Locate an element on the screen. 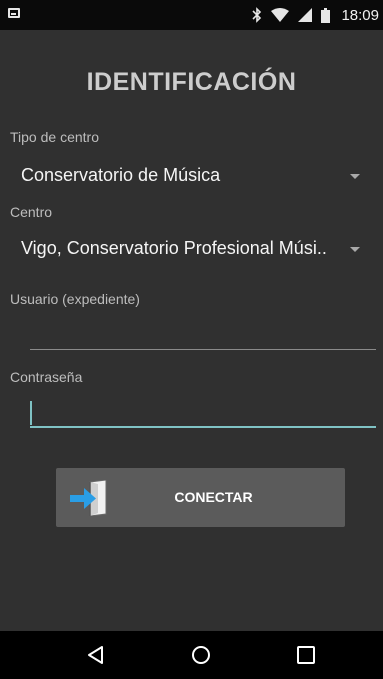  connect-button-label: CONECTAR is located at coordinates (213, 497).